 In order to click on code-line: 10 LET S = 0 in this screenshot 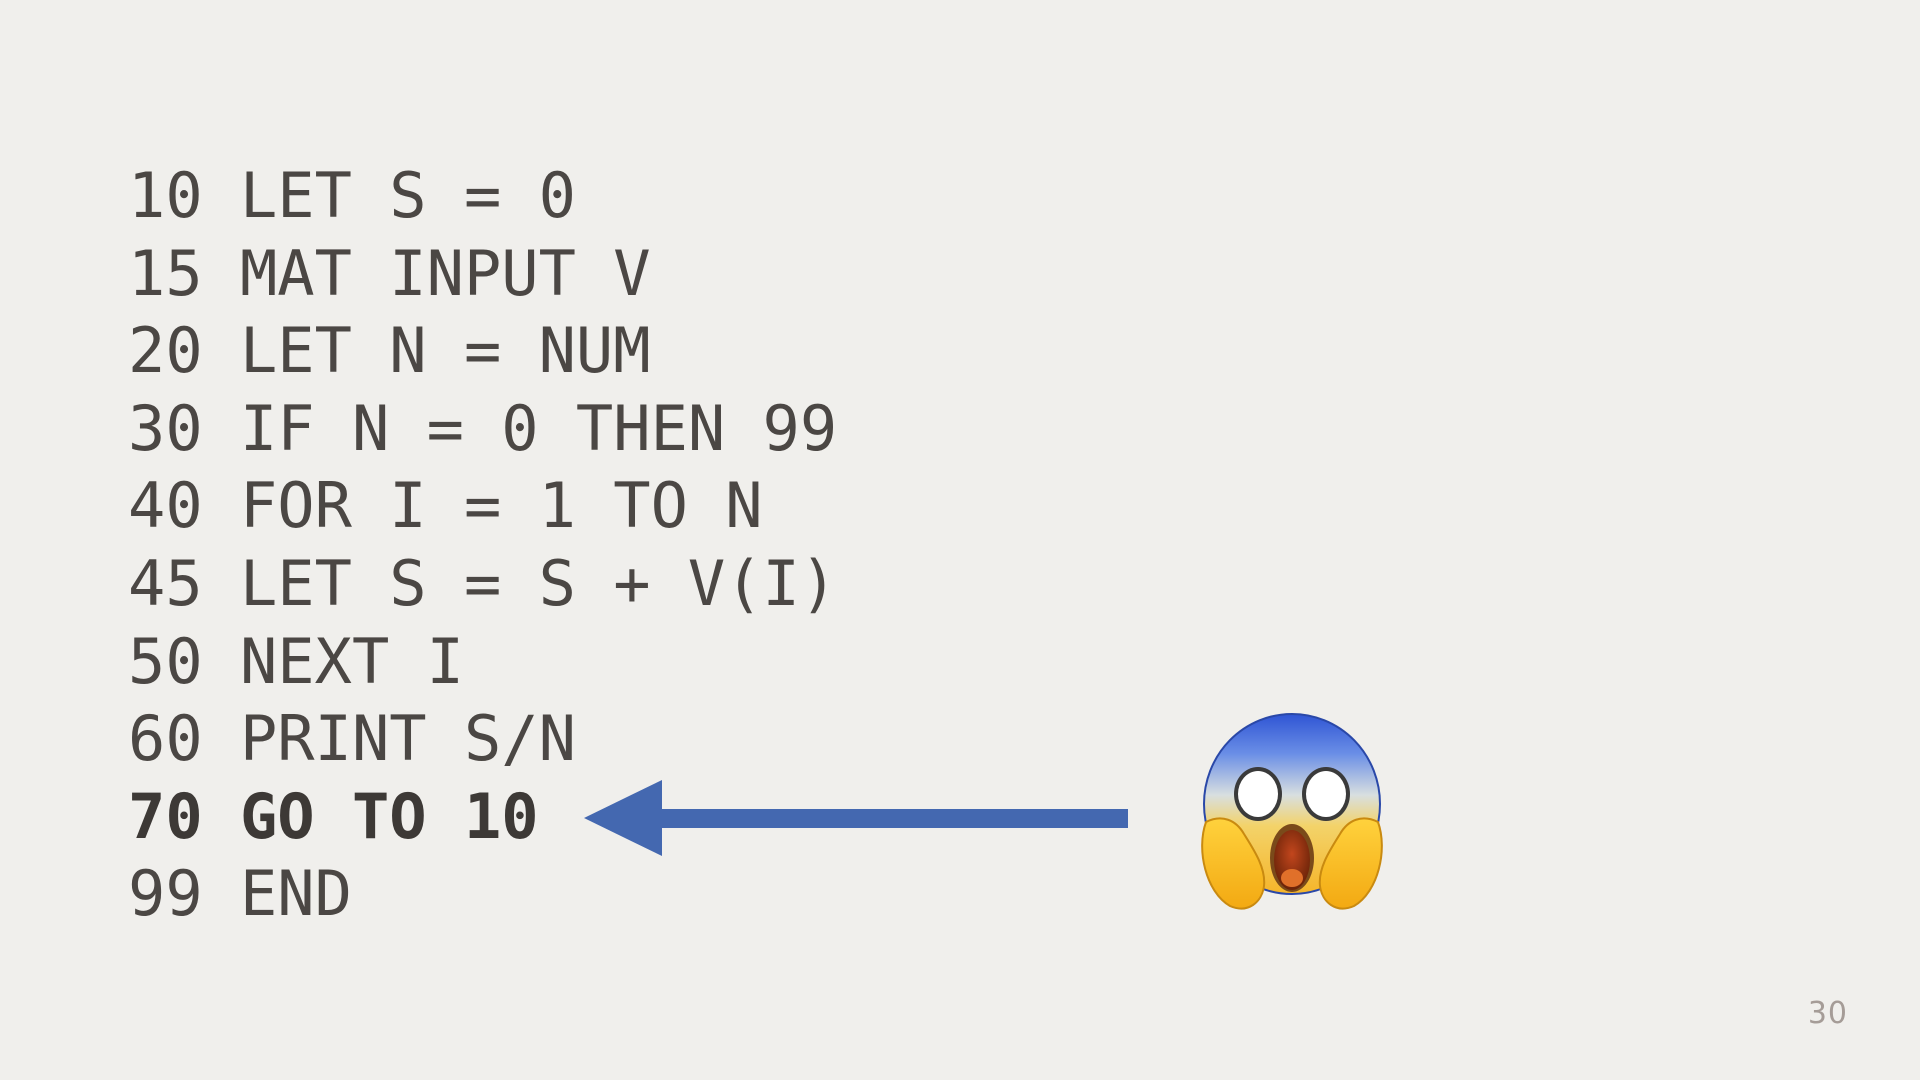, I will do `click(352, 195)`.